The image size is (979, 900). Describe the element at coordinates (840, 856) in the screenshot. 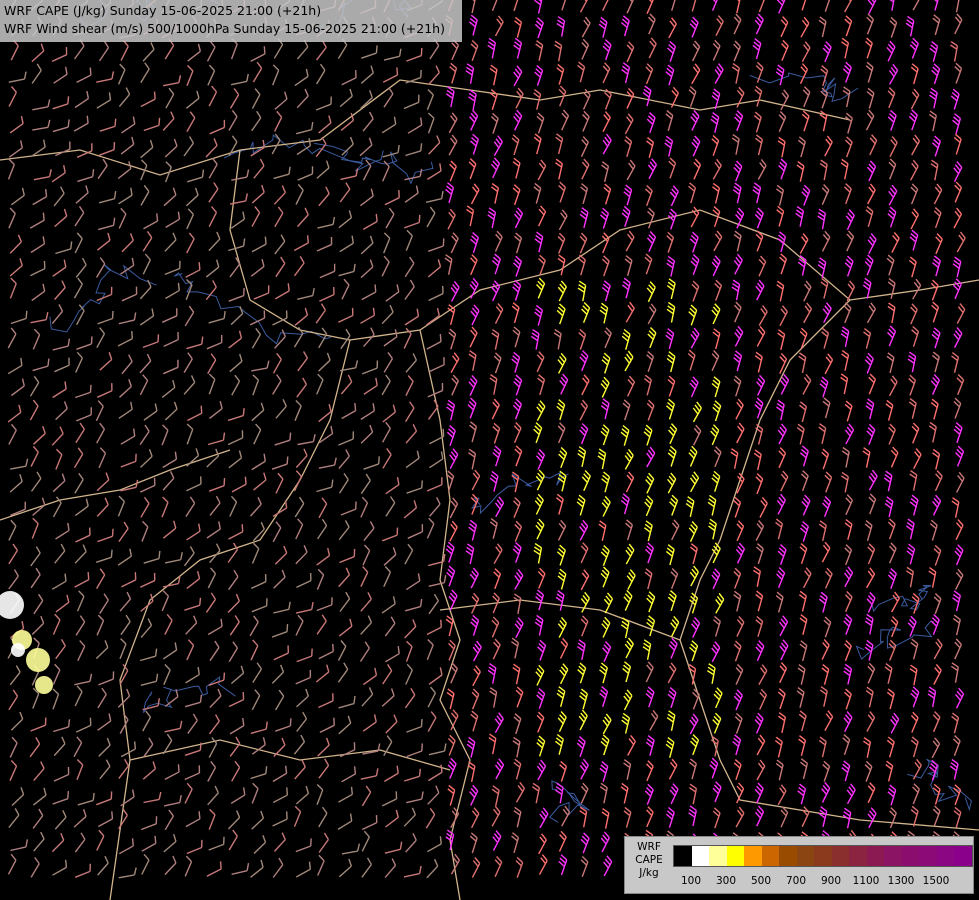

I see `legend-swatch` at that location.